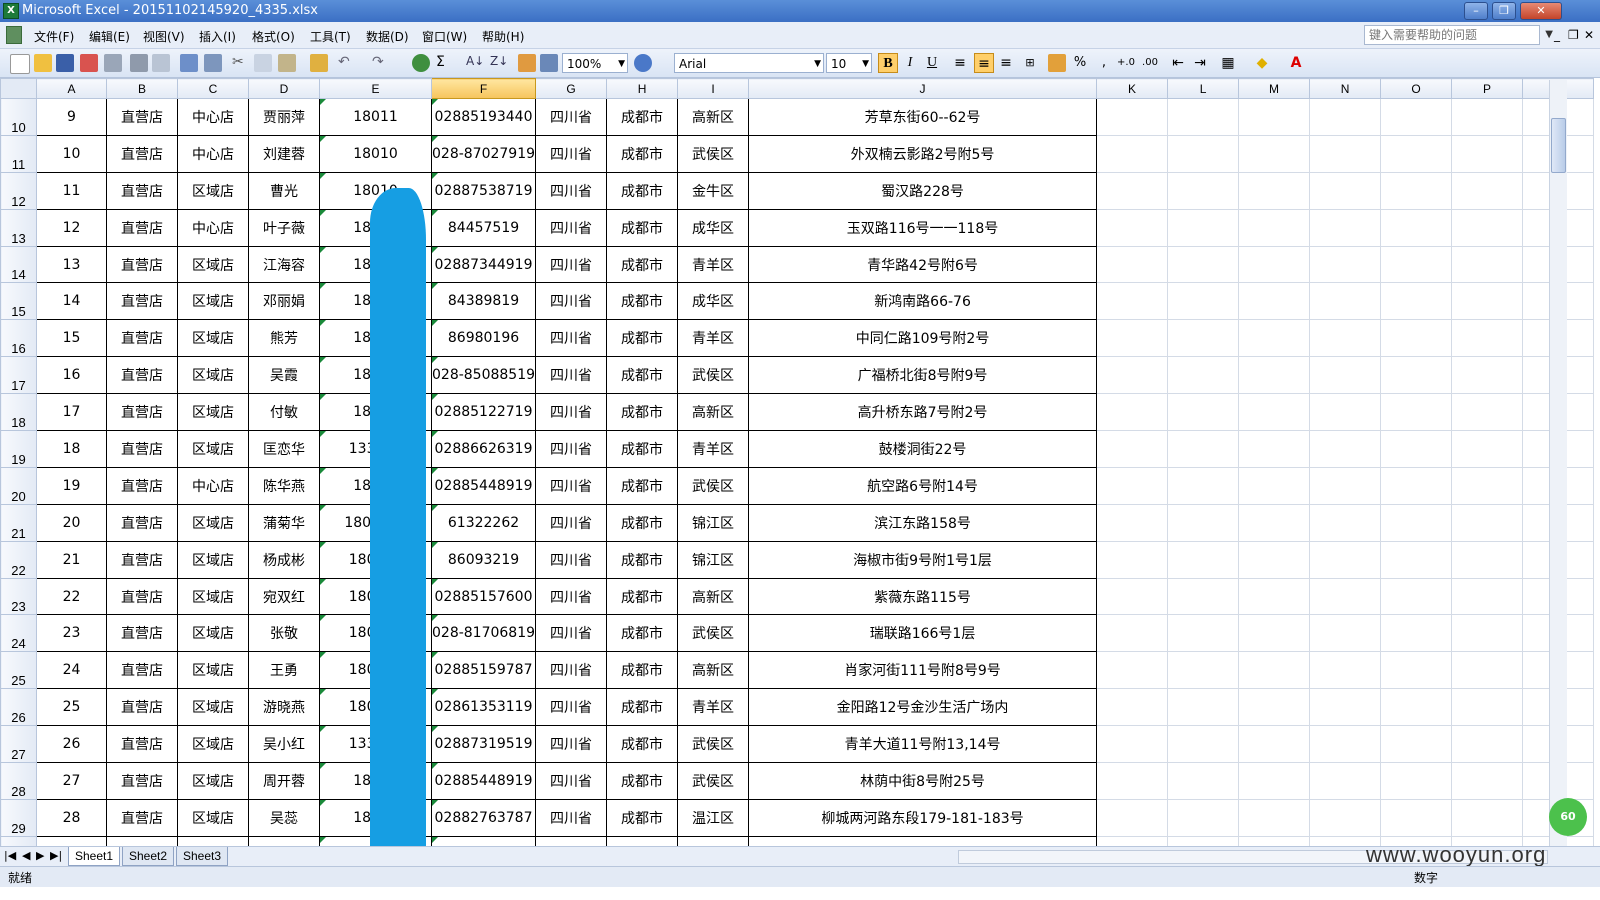  Describe the element at coordinates (89, 63) in the screenshot. I see `permission-icon` at that location.